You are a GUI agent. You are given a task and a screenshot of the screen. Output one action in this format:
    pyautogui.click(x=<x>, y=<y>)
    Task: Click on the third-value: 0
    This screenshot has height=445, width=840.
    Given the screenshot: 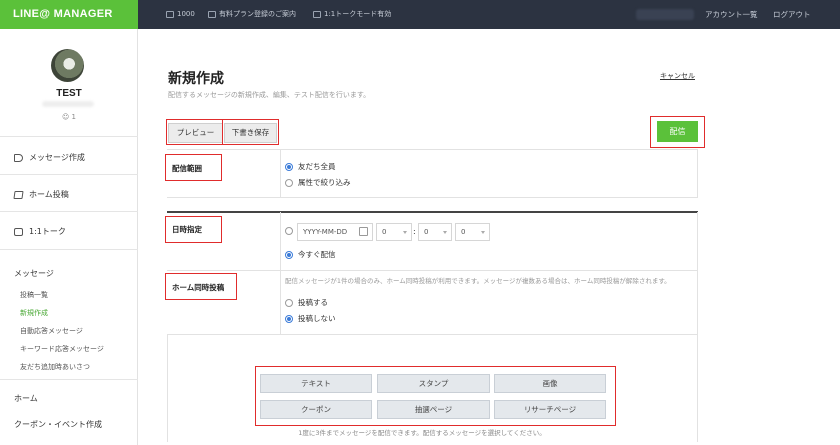 What is the action you would take?
    pyautogui.click(x=463, y=232)
    